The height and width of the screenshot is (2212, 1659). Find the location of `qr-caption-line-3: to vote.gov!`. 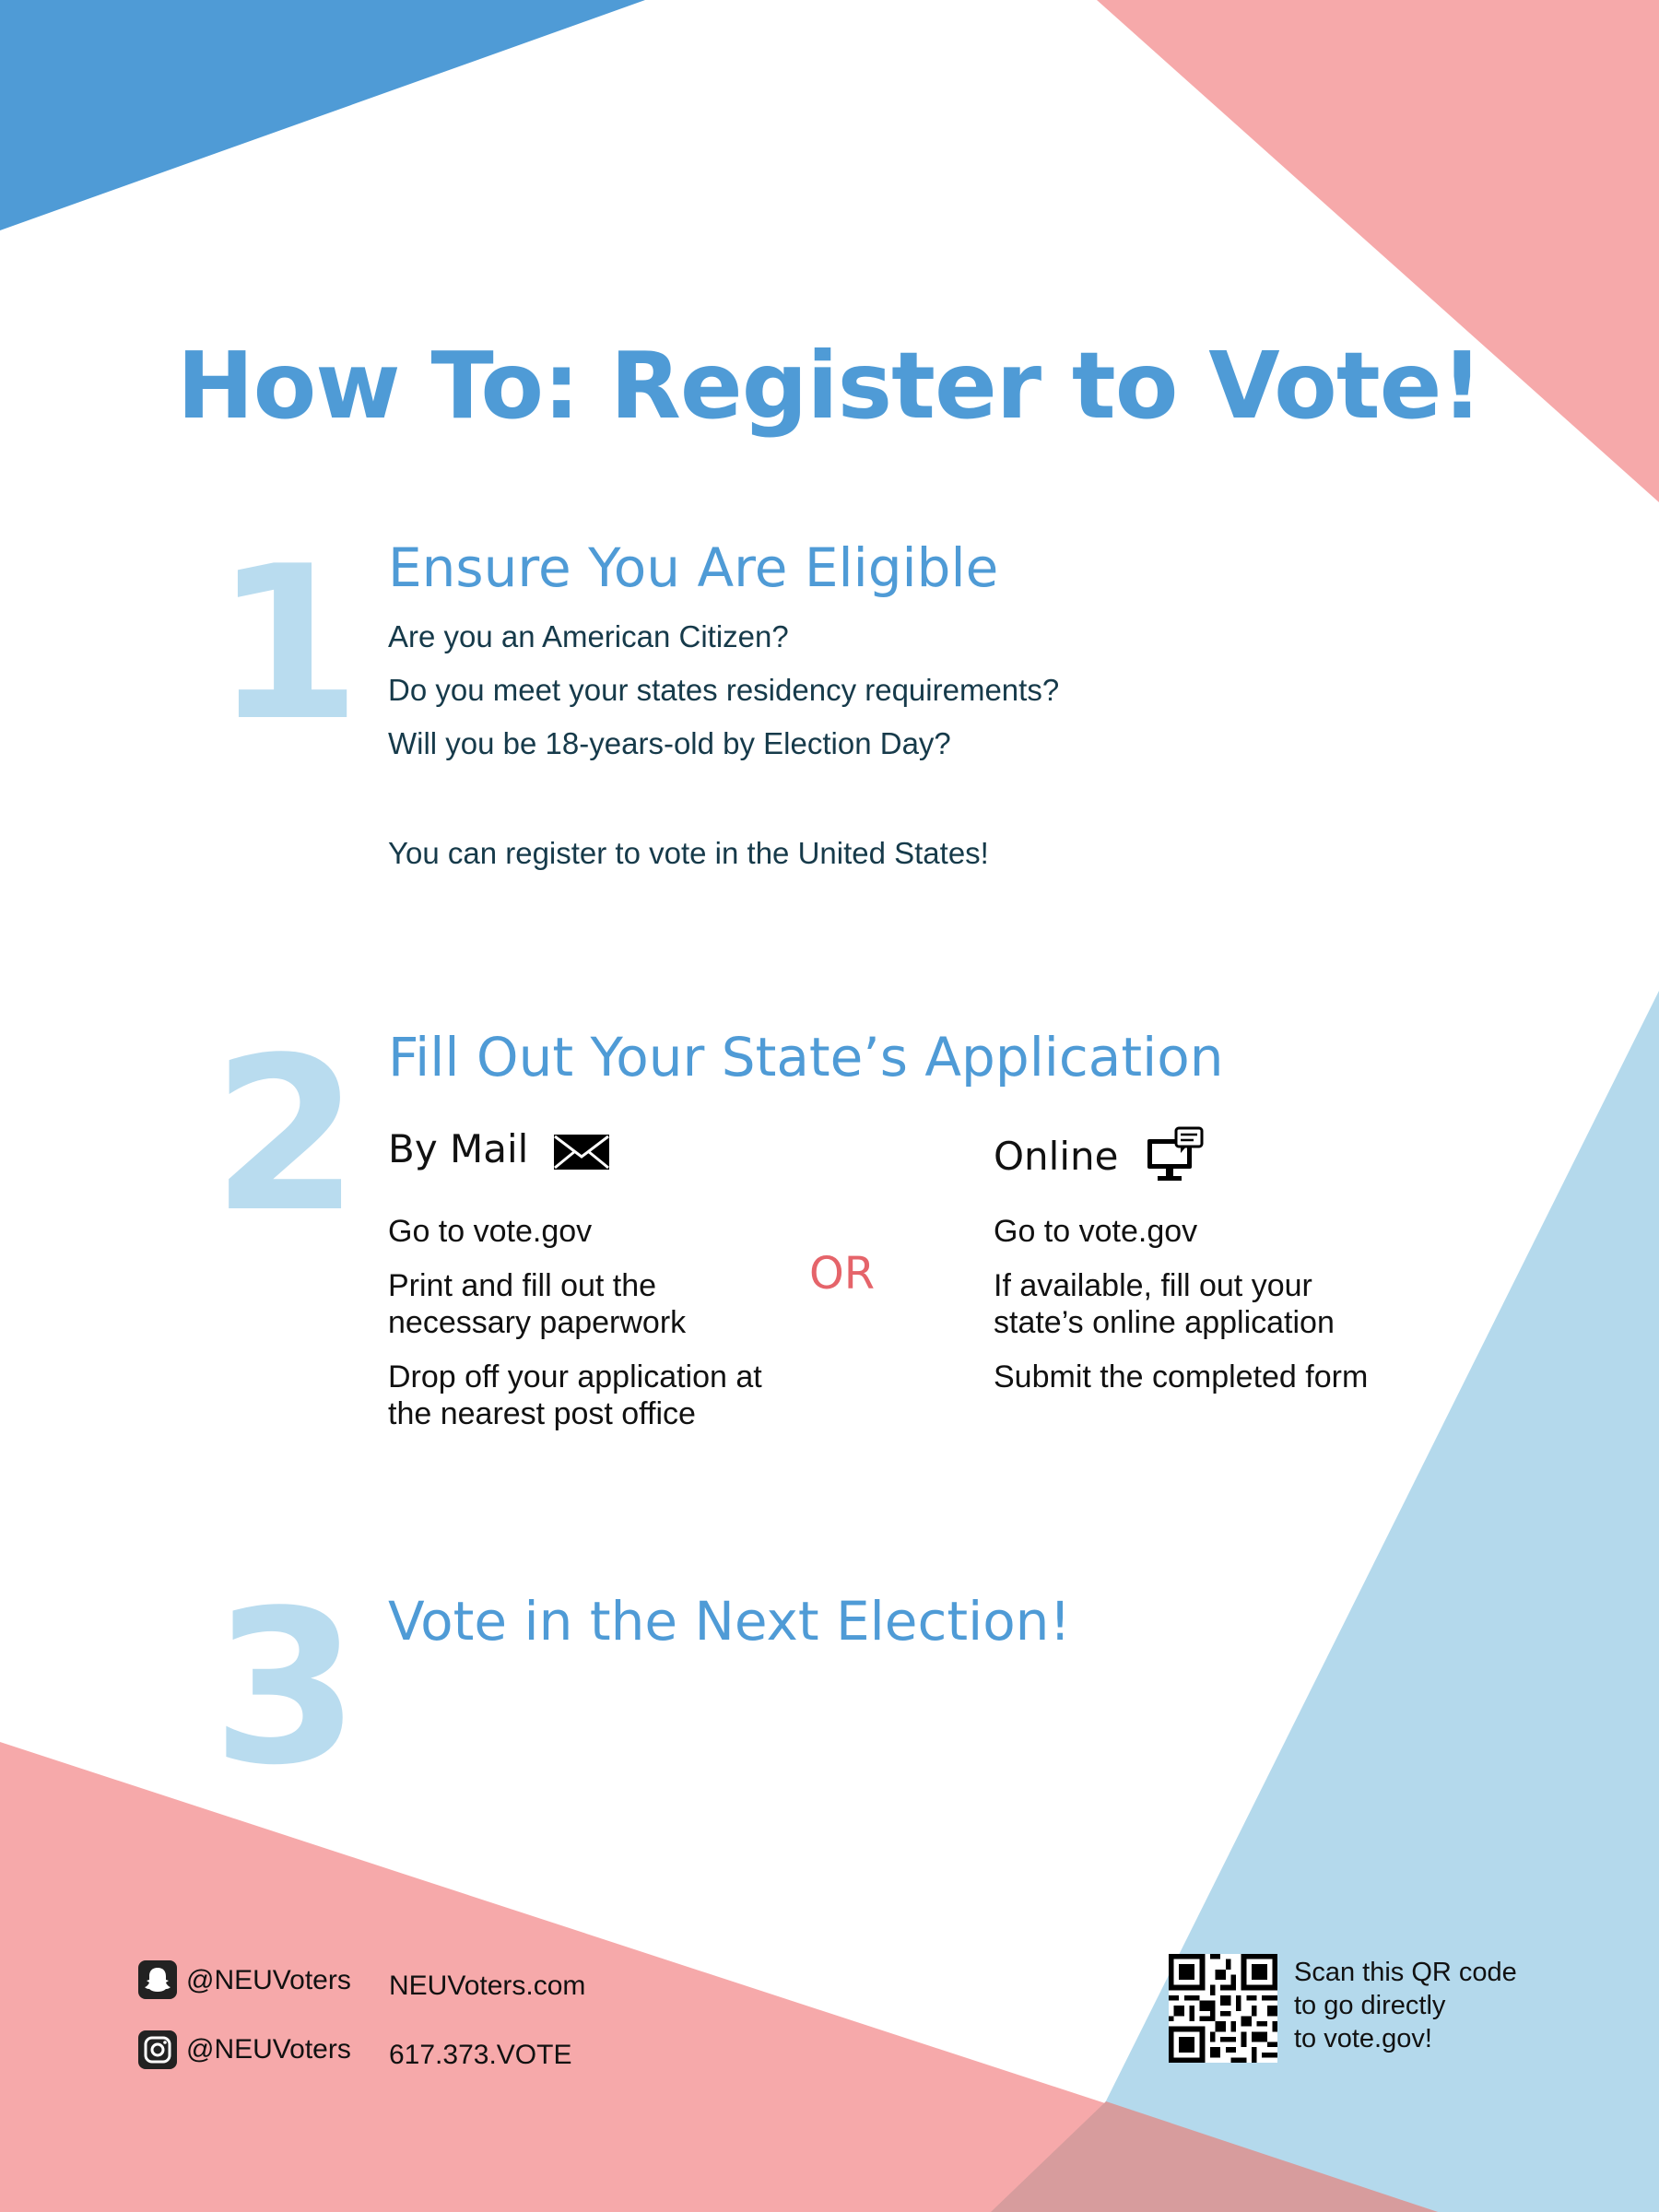

qr-caption-line-3: to vote.gov! is located at coordinates (1363, 2038).